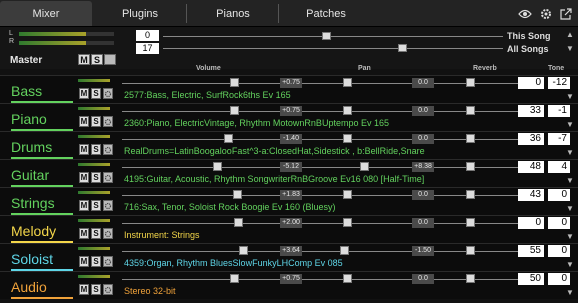 This screenshot has width=578, height=303. What do you see at coordinates (525, 13) in the screenshot?
I see `eye-icon` at bounding box center [525, 13].